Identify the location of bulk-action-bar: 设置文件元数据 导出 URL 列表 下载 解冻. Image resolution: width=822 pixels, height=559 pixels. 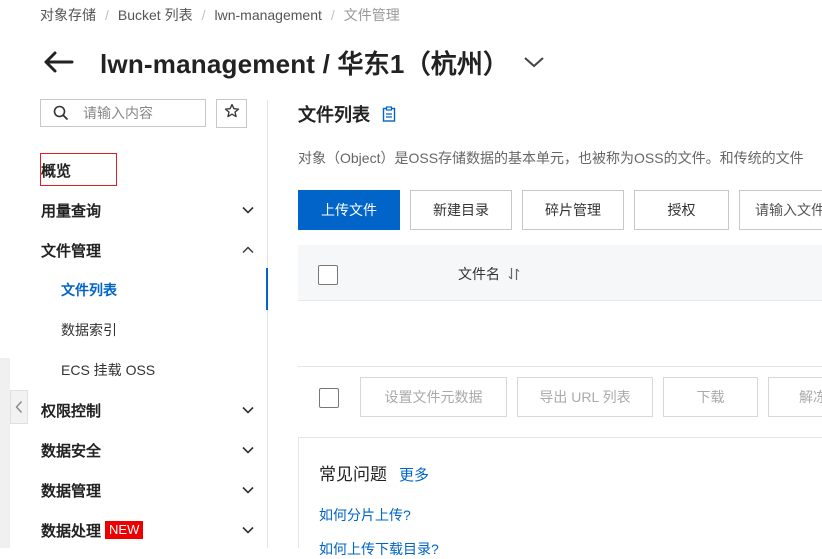
(560, 397).